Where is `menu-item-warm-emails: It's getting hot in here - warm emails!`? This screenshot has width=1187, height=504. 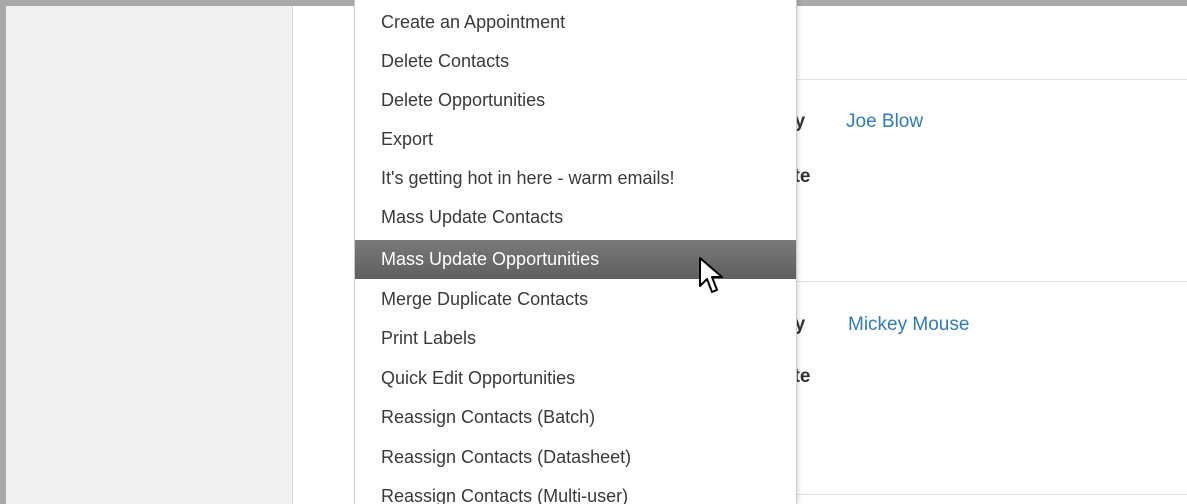 menu-item-warm-emails: It's getting hot in here - warm emails! is located at coordinates (575, 178).